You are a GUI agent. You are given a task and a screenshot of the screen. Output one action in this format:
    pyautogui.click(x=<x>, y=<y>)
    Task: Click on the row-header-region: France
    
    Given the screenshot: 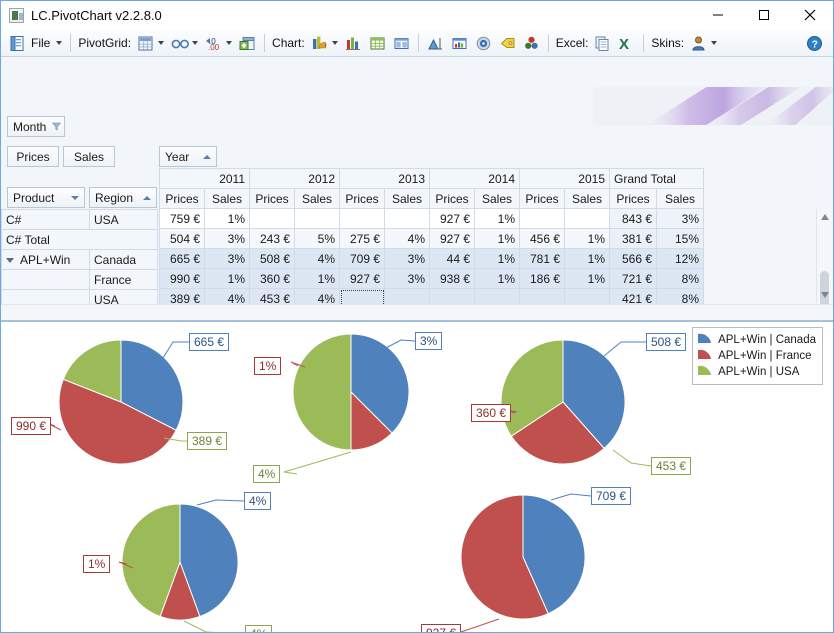 What is the action you would take?
    pyautogui.click(x=123, y=279)
    